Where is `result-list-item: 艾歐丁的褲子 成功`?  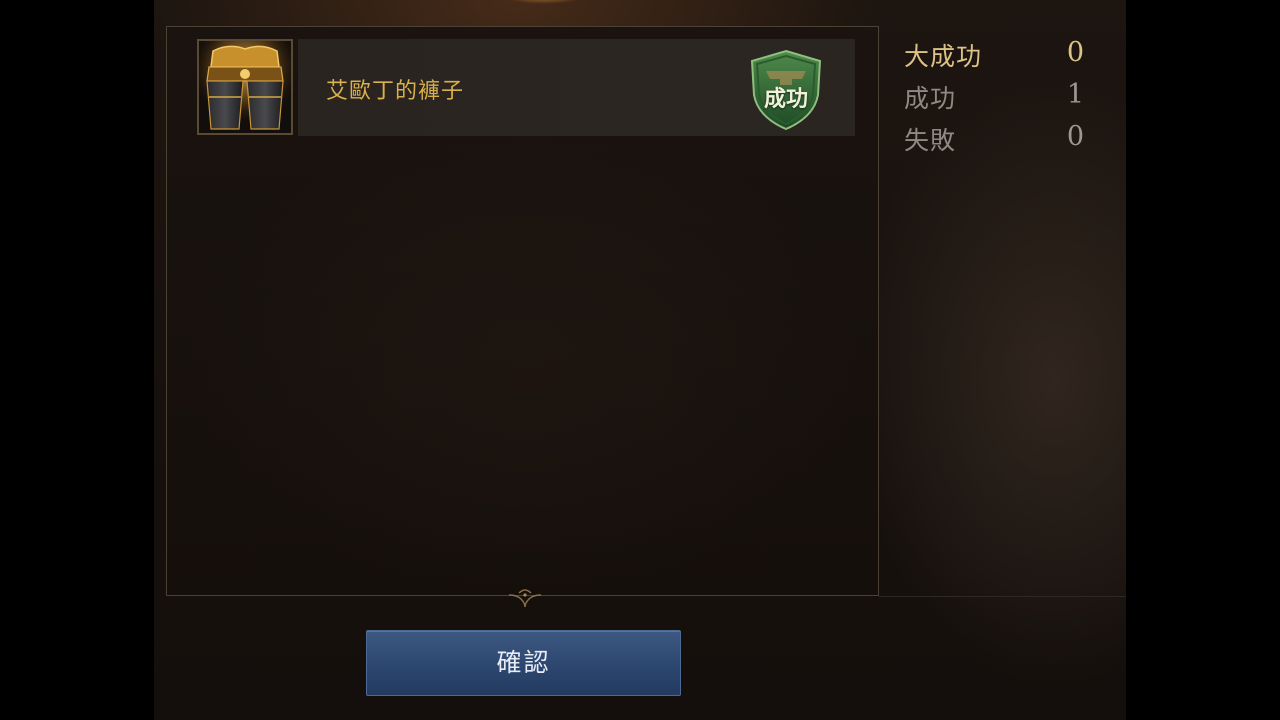 result-list-item: 艾歐丁的褲子 成功 is located at coordinates (526, 87).